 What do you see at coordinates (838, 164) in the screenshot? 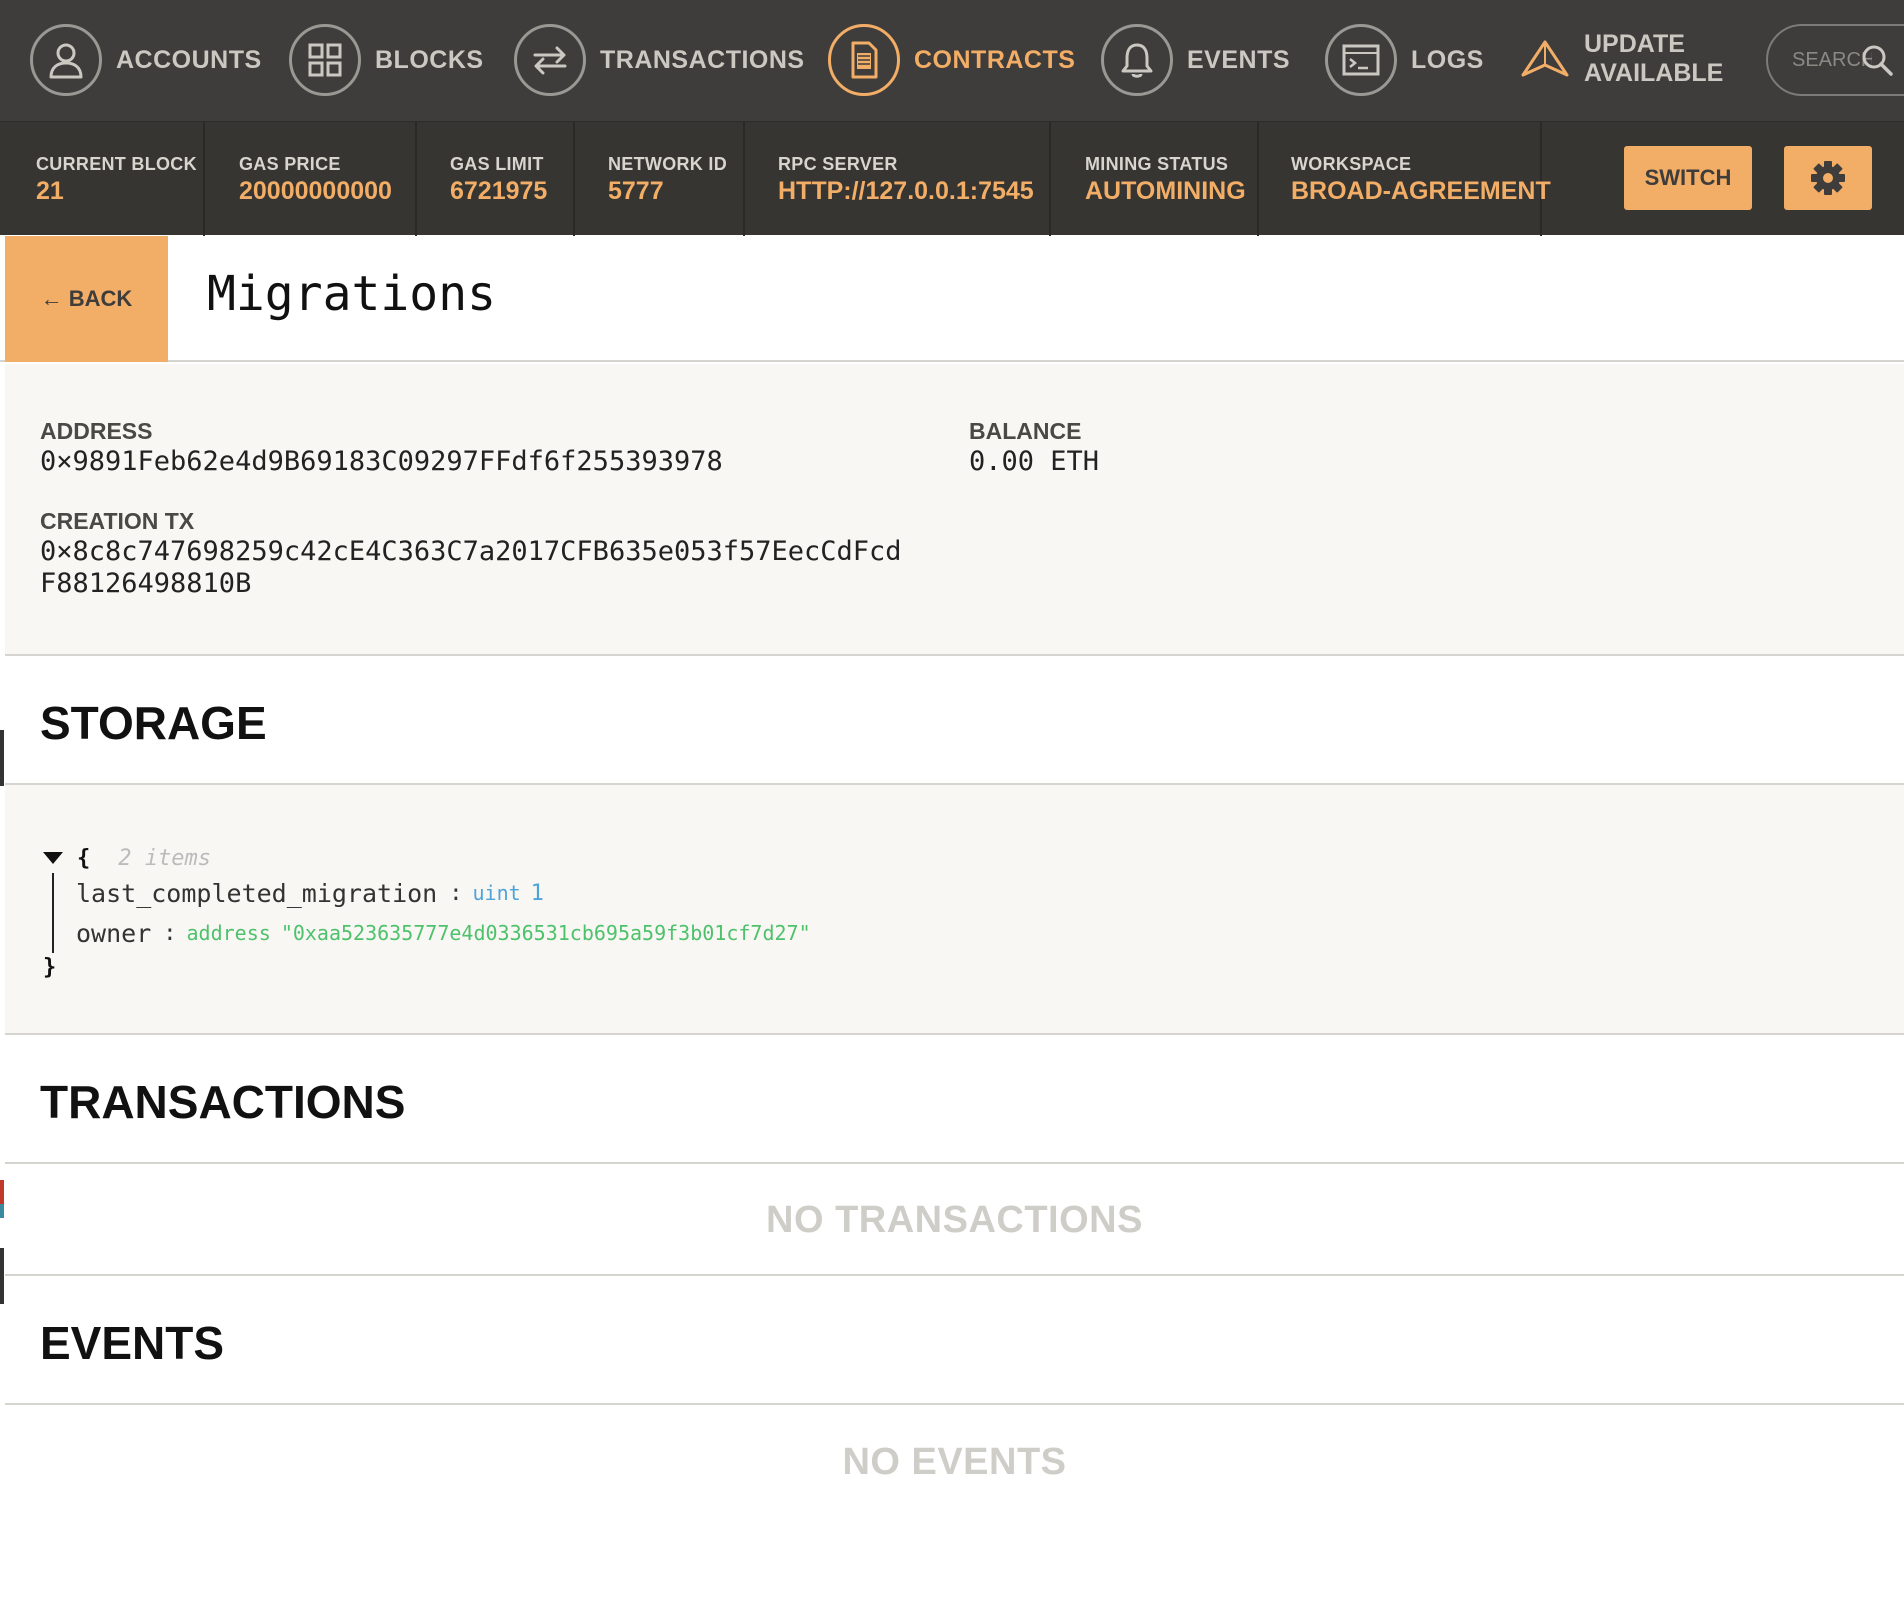
I see `rpc-server-label: RPC SERVER` at bounding box center [838, 164].